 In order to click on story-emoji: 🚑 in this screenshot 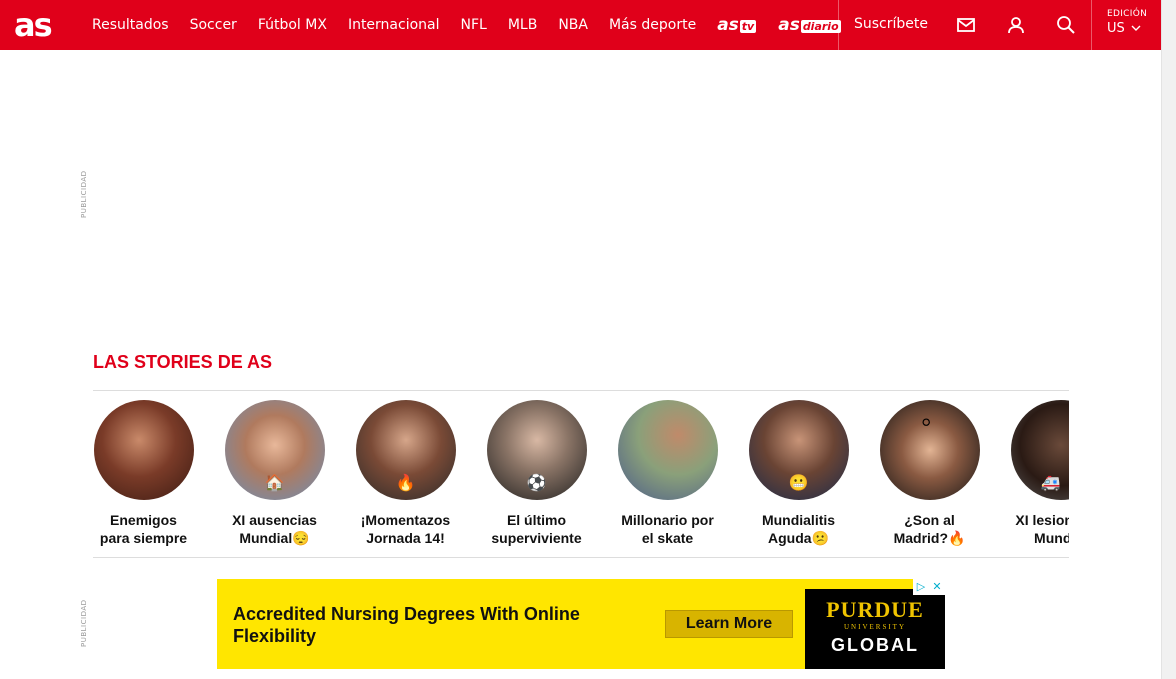, I will do `click(1050, 482)`.